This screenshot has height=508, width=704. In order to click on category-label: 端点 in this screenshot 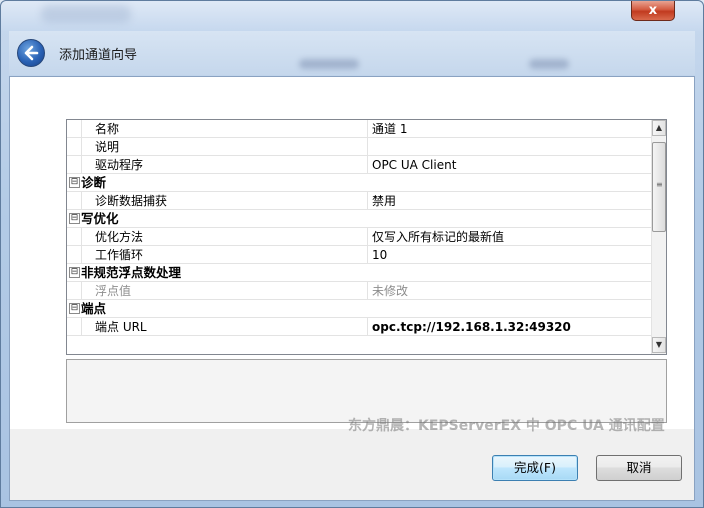, I will do `click(94, 308)`.